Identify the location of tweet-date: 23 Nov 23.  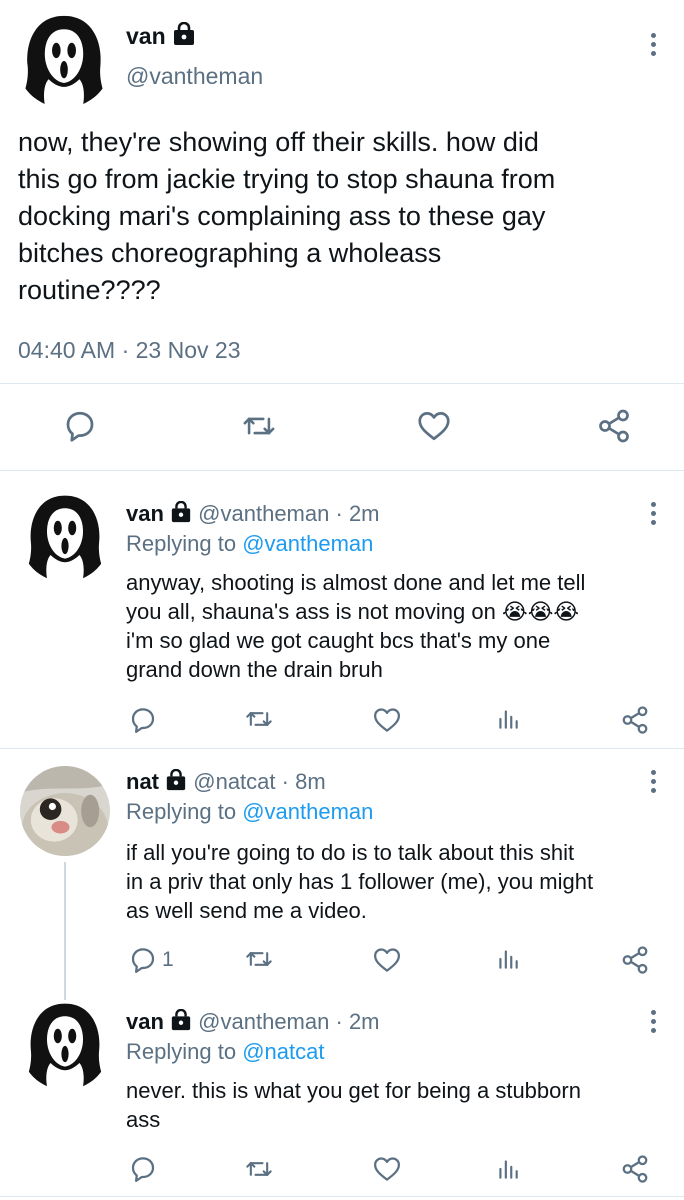
(188, 350).